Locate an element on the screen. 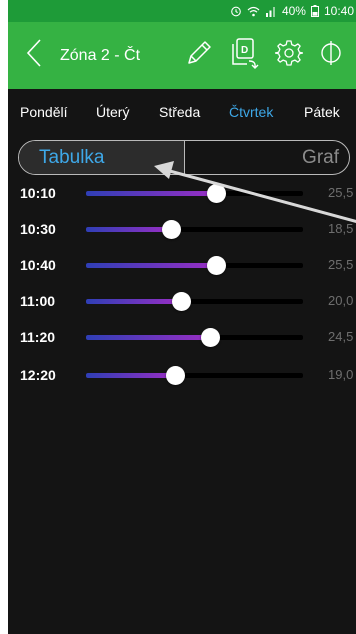 Image resolution: width=356 pixels, height=634 pixels. schedule-row: 10:30 18,5 is located at coordinates (182, 229).